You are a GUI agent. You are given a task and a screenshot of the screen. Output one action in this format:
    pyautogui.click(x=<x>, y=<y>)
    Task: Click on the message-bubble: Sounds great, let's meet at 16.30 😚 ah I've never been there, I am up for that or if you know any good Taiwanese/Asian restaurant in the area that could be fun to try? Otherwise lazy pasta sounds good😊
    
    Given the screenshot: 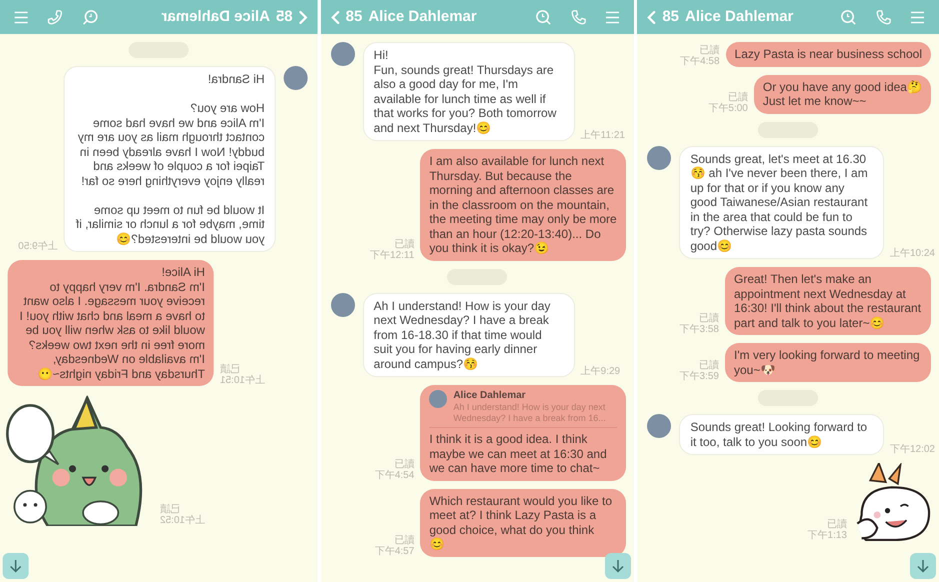 What is the action you would take?
    pyautogui.click(x=781, y=202)
    